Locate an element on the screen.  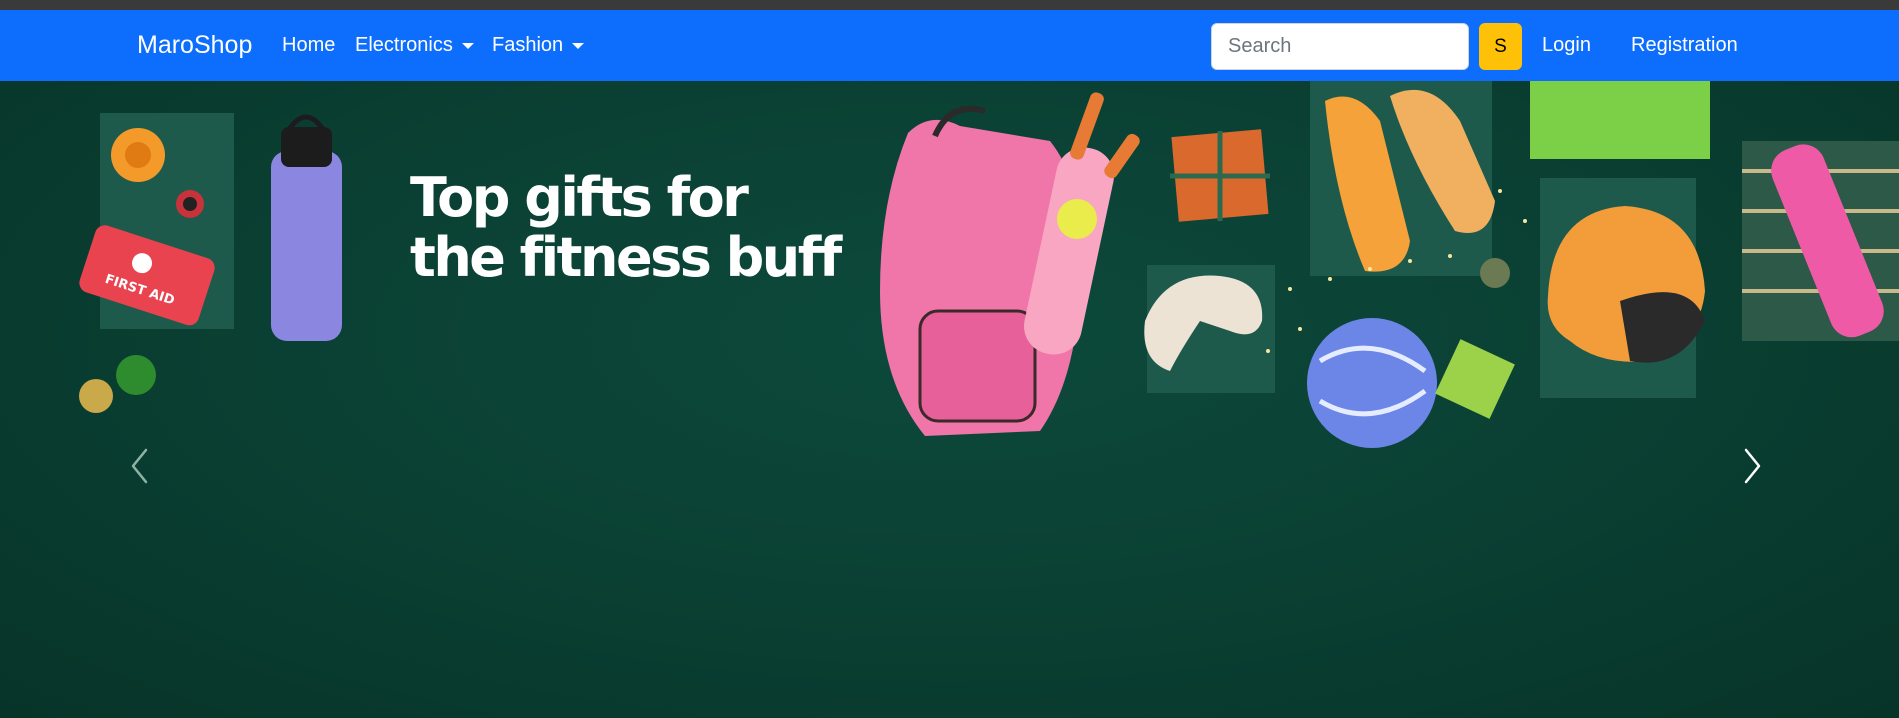
carousel-next-button is located at coordinates (1753, 466).